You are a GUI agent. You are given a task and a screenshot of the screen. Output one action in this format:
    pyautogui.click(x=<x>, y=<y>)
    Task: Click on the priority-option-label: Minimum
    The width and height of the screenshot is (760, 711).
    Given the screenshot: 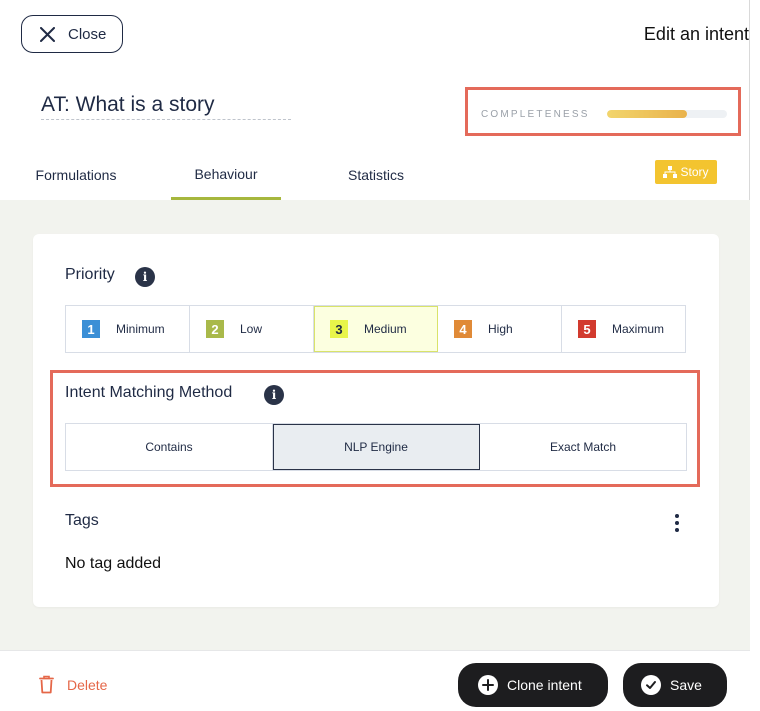 What is the action you would take?
    pyautogui.click(x=140, y=329)
    